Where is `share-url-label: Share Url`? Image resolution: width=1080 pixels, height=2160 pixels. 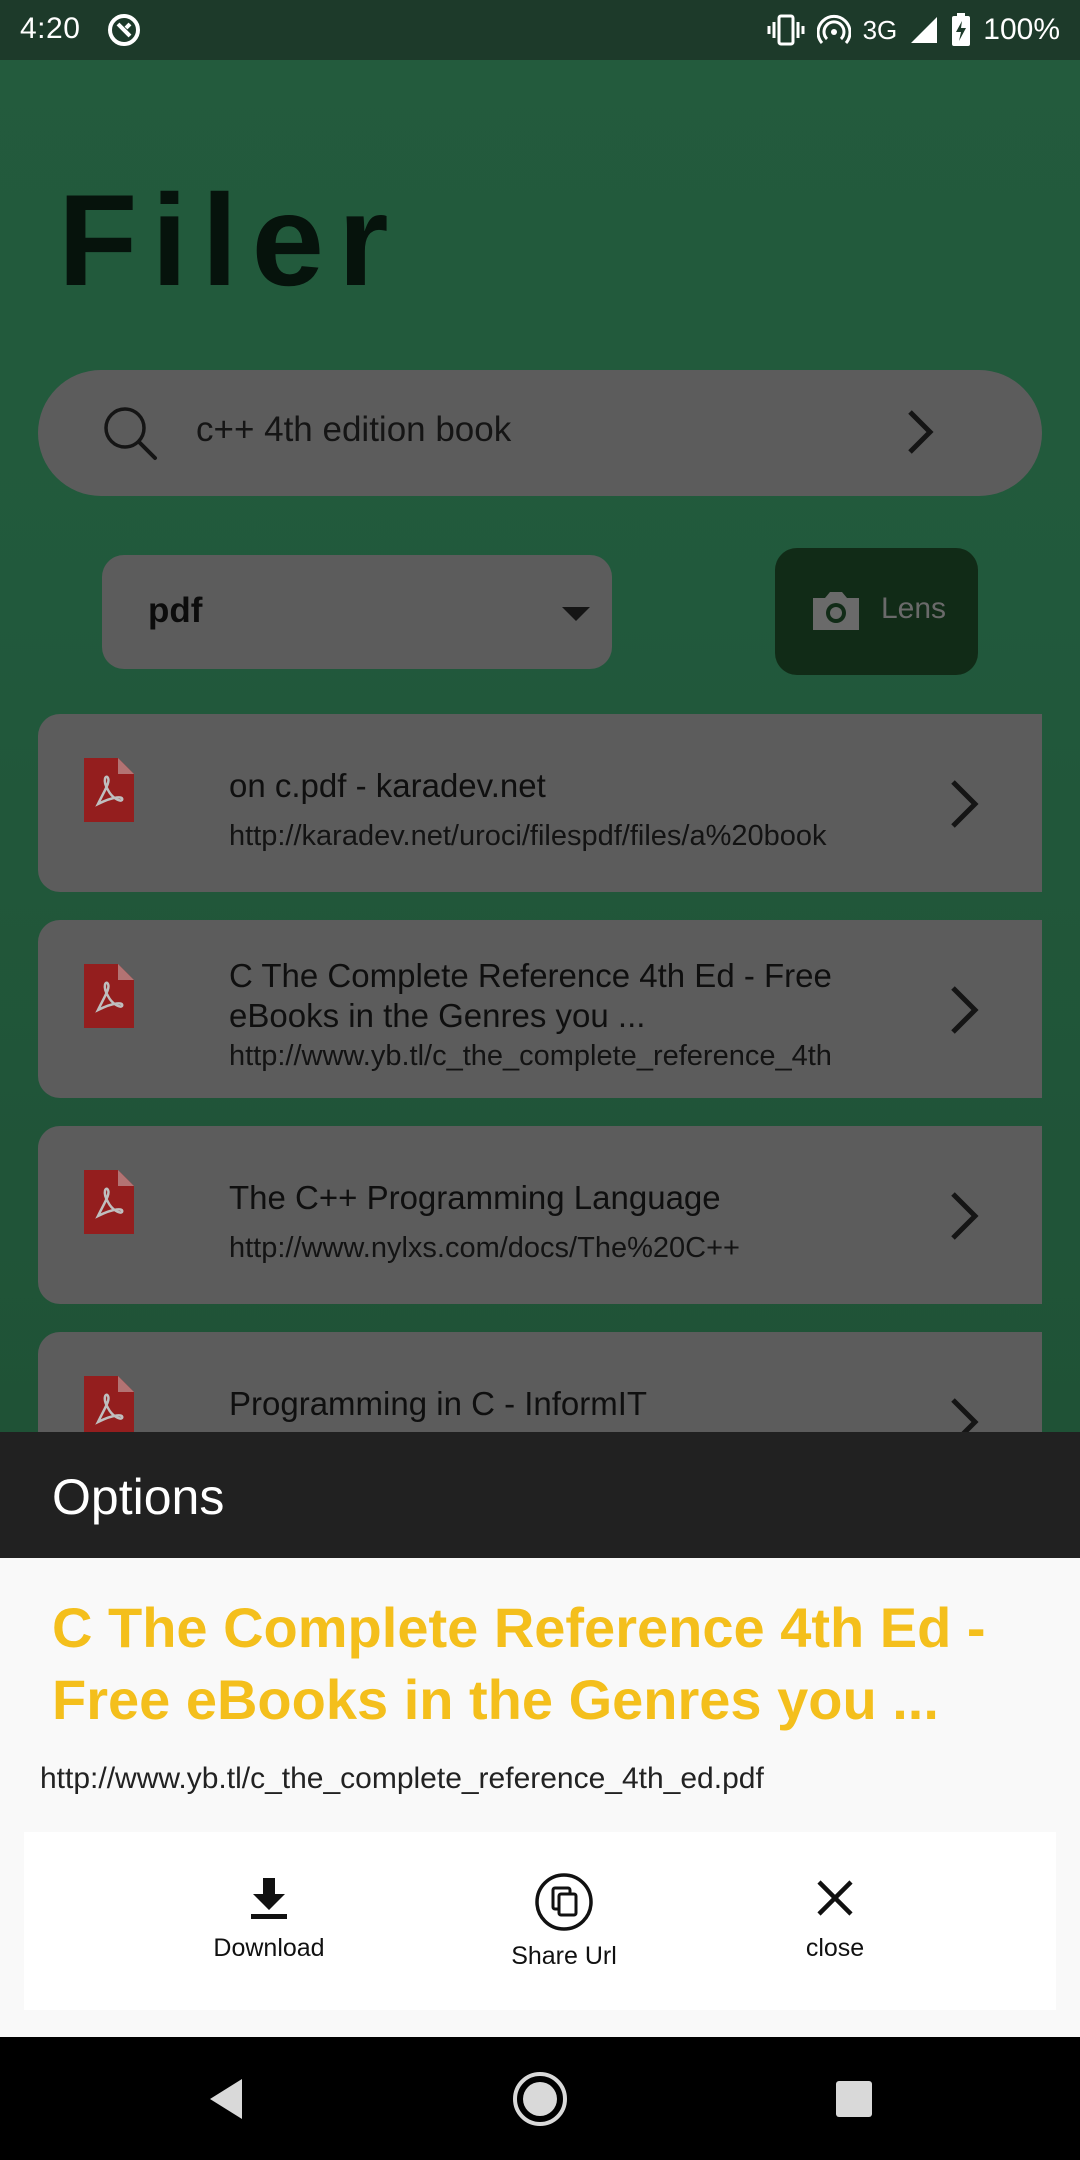 share-url-label: Share Url is located at coordinates (564, 1956).